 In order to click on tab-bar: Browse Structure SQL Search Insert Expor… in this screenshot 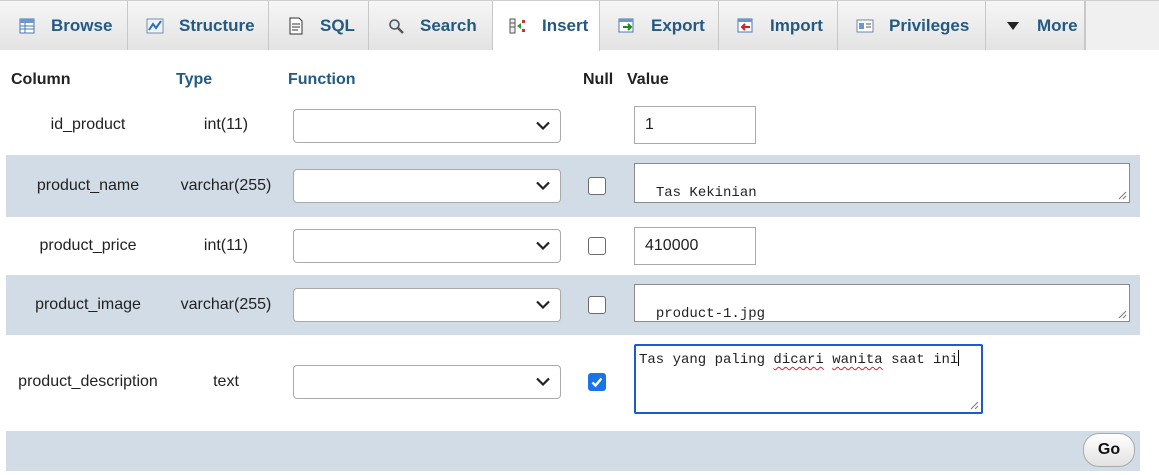, I will do `click(579, 25)`.